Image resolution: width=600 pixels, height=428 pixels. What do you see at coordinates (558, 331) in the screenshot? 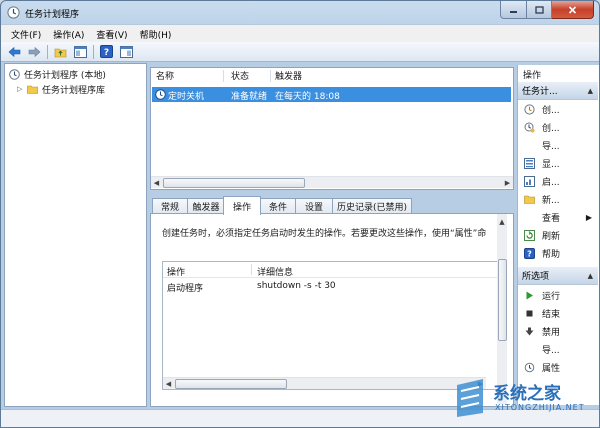
I see `action-disable: 禁用` at bounding box center [558, 331].